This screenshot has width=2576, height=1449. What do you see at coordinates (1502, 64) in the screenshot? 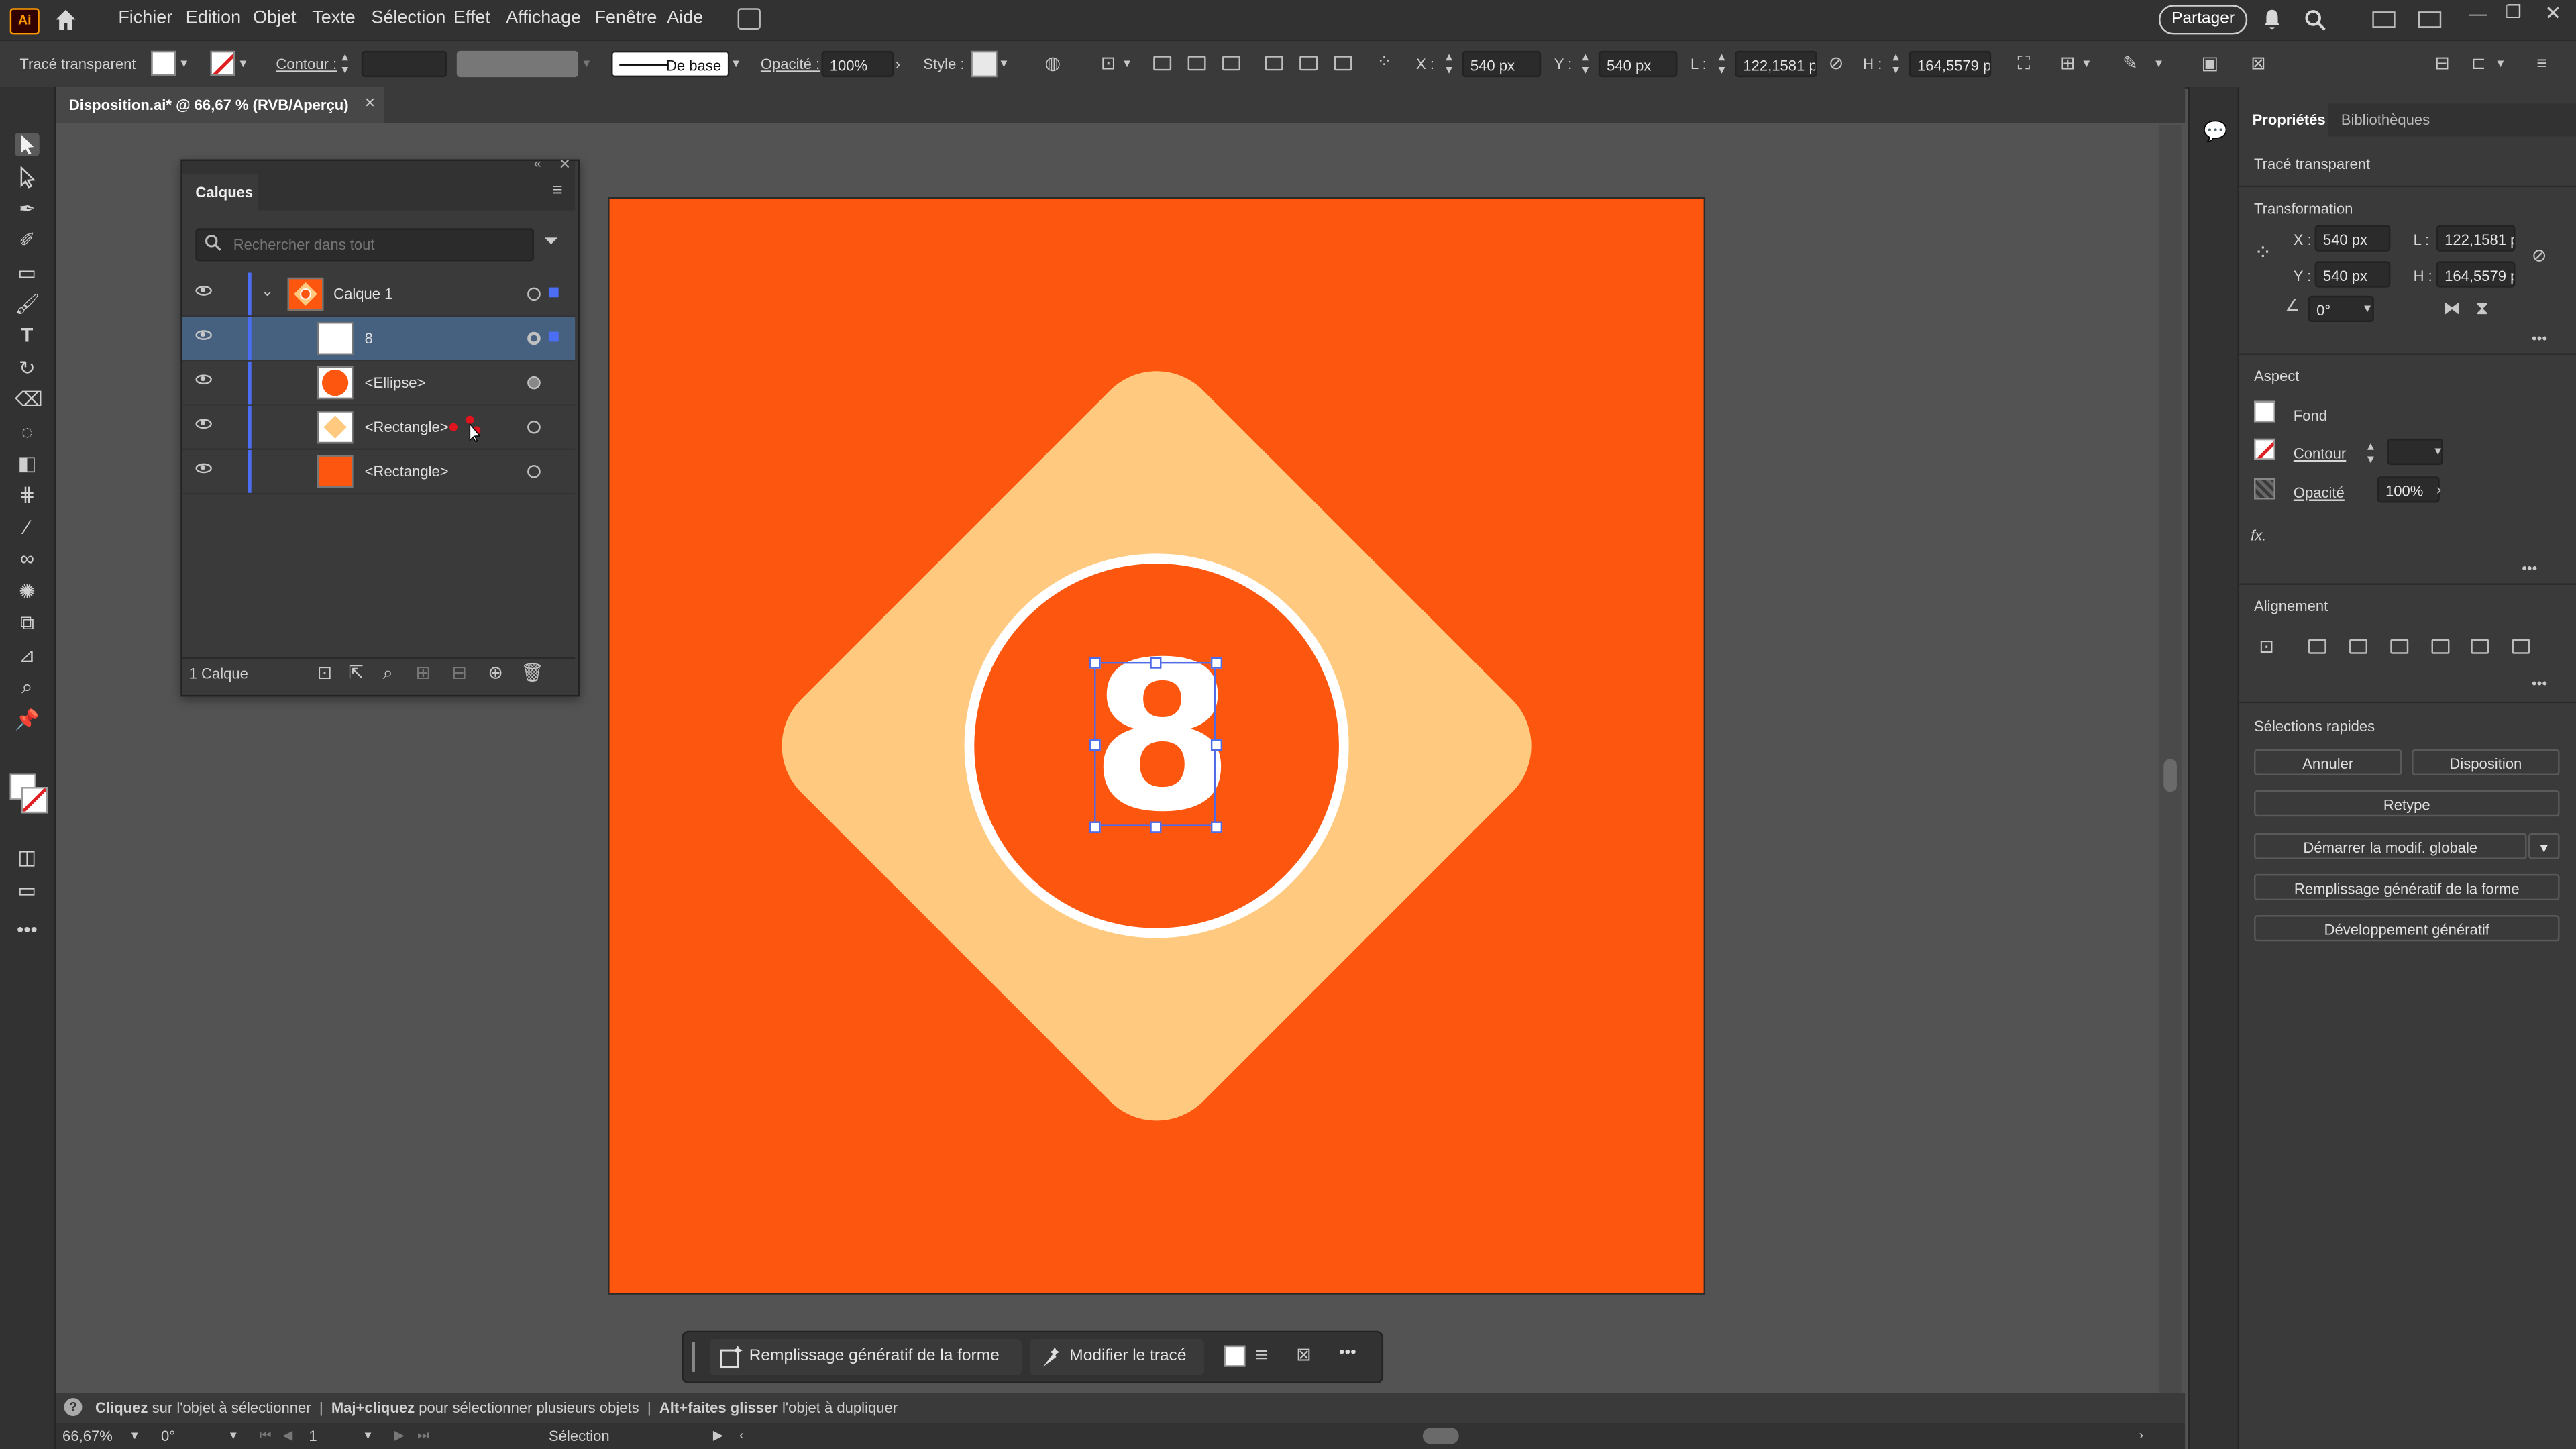
I see `x-field: 540 px` at bounding box center [1502, 64].